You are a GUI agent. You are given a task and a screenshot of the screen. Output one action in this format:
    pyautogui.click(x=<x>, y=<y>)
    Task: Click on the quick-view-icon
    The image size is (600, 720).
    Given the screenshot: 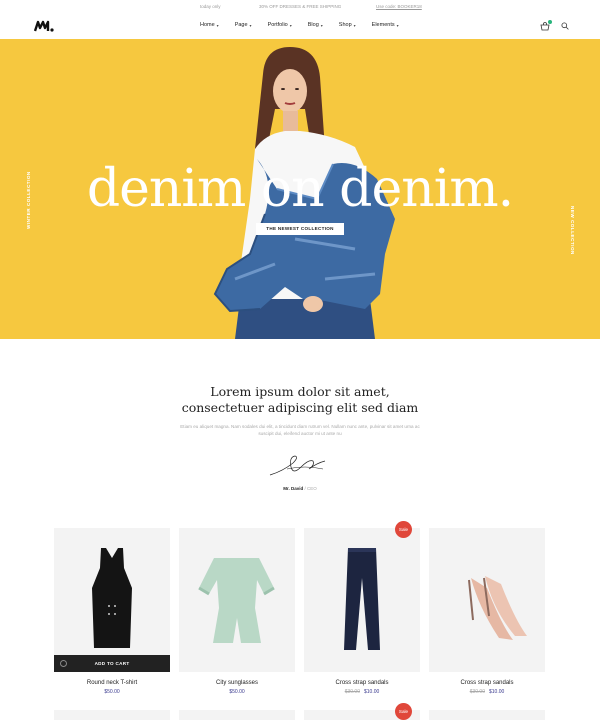 What is the action you would take?
    pyautogui.click(x=63, y=663)
    